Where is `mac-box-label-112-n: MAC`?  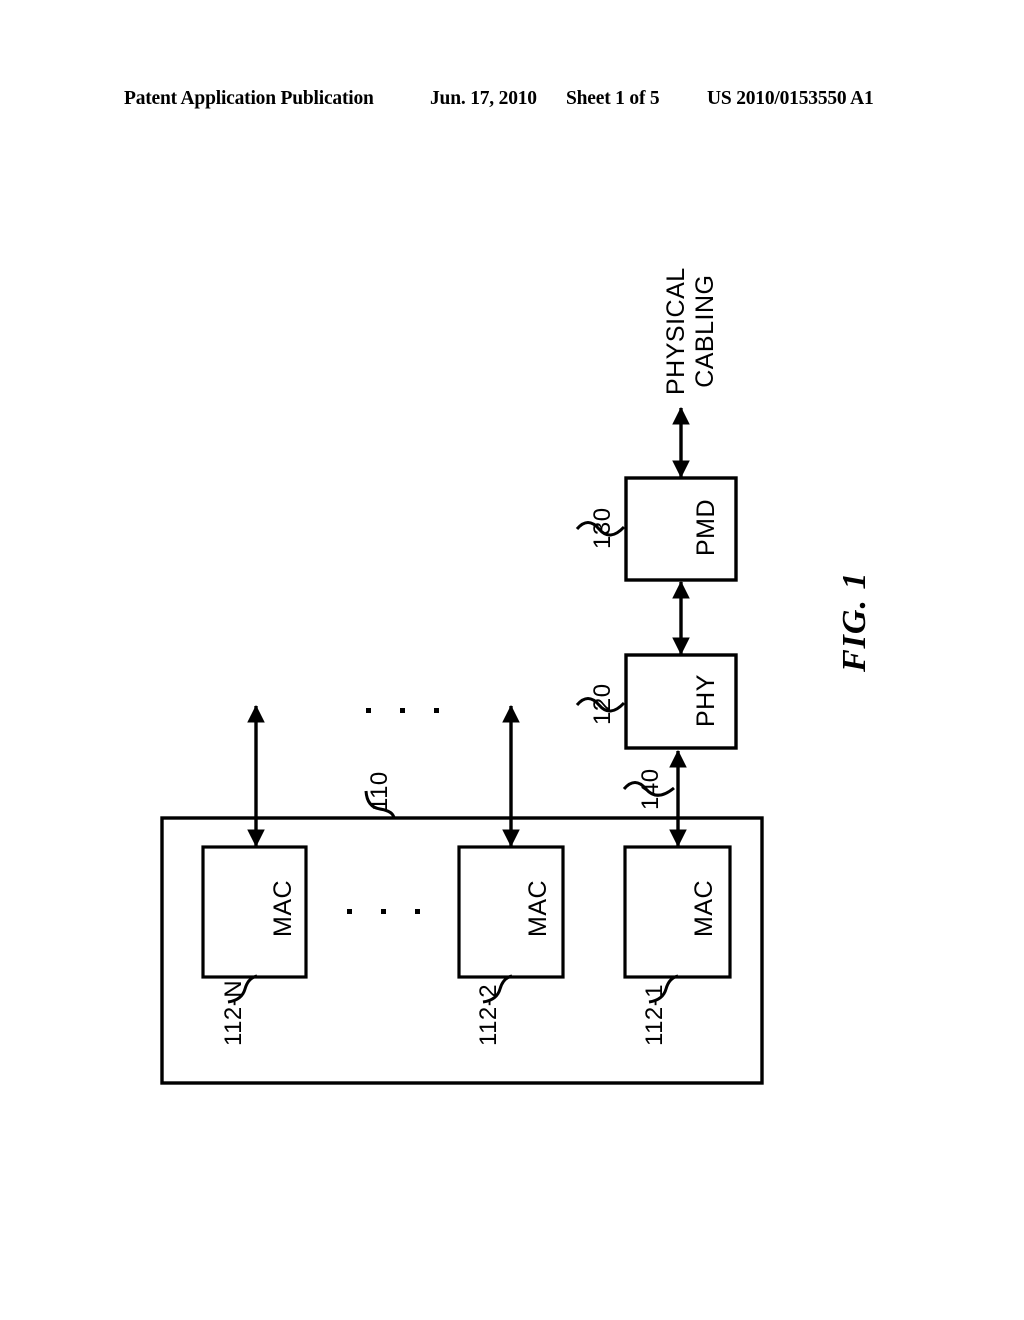
mac-box-label-112-n: MAC is located at coordinates (283, 908).